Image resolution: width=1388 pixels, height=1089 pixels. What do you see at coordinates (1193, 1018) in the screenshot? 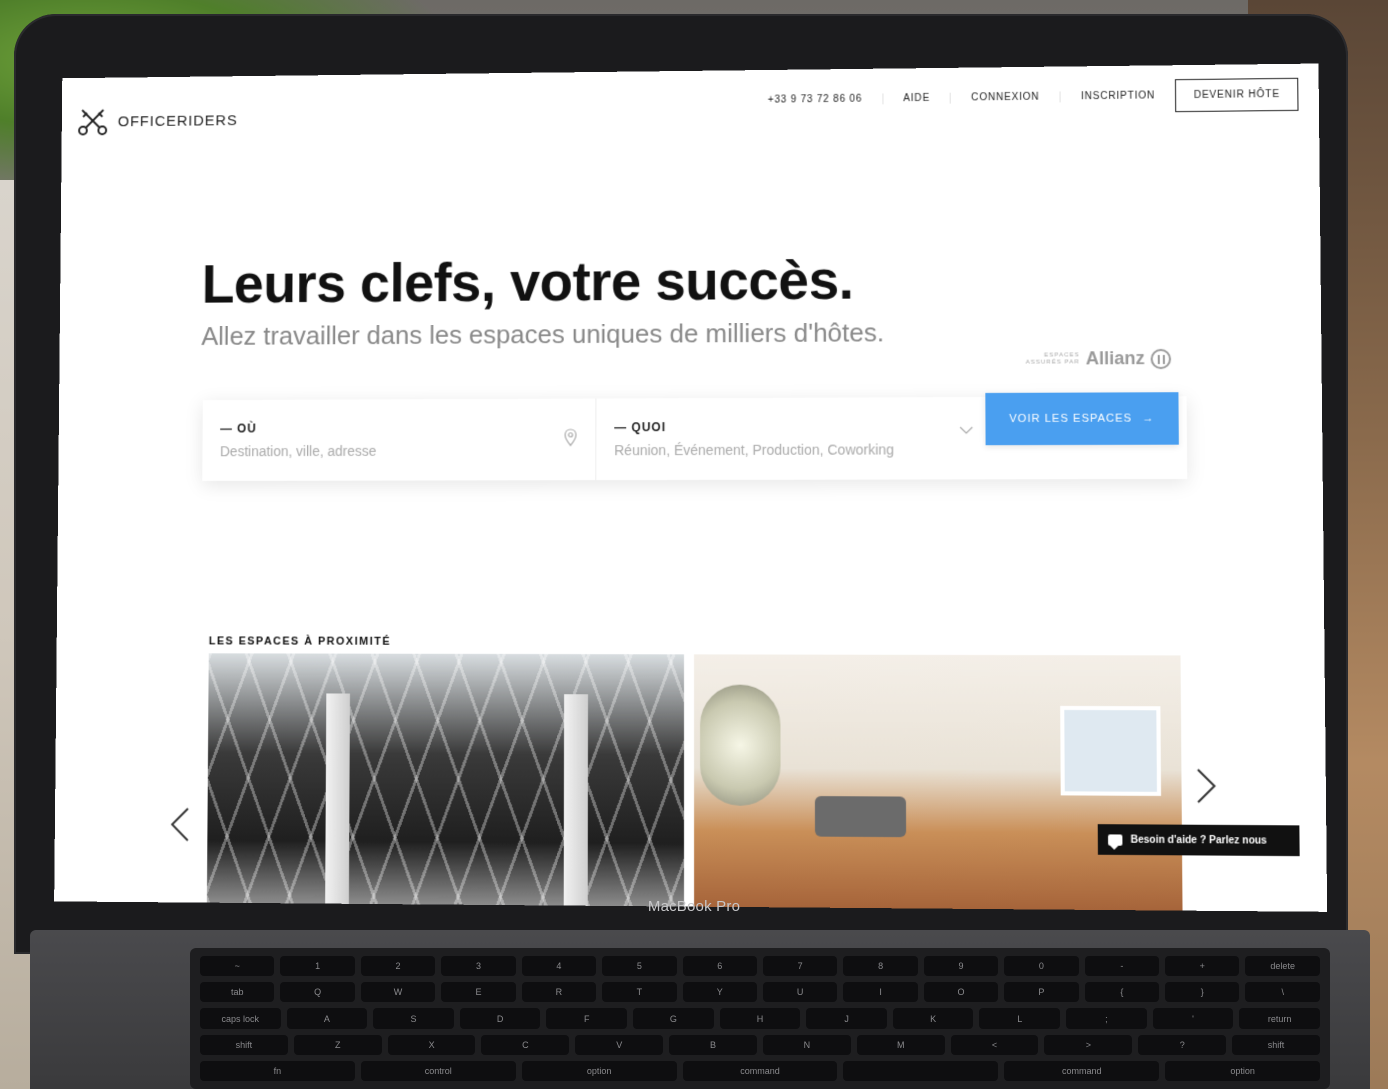
I see `keyboard-key: '` at bounding box center [1193, 1018].